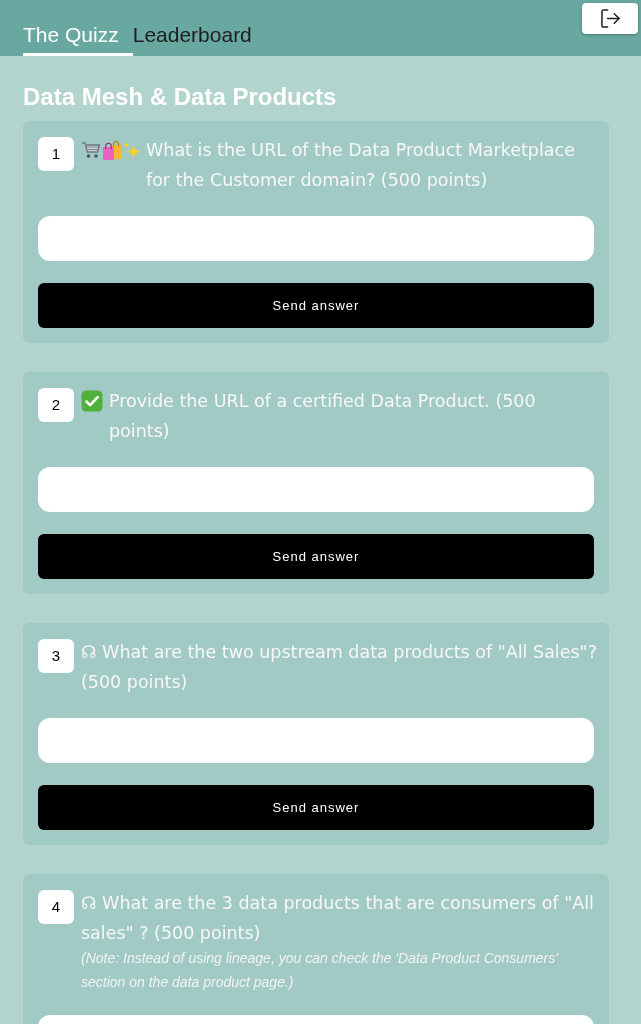 Image resolution: width=641 pixels, height=1024 pixels. Describe the element at coordinates (56, 405) in the screenshot. I see `question-number: 2` at that location.